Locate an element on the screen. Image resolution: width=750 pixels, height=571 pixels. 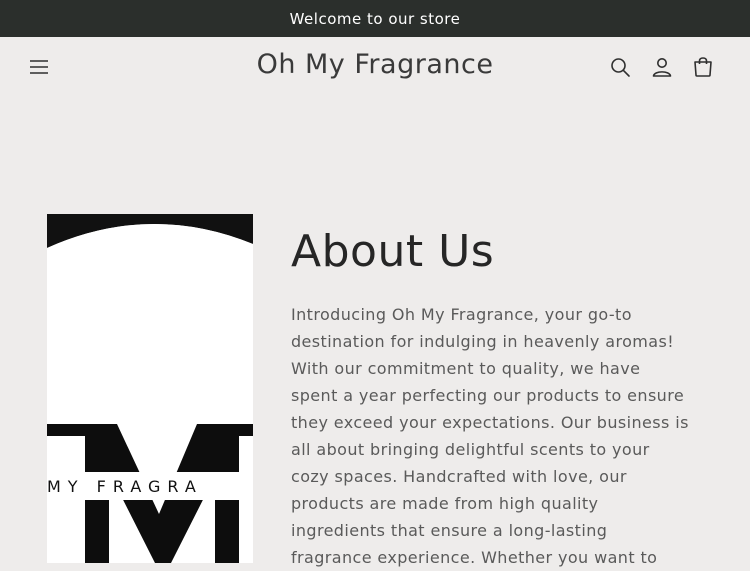
account-button is located at coordinates (662, 67).